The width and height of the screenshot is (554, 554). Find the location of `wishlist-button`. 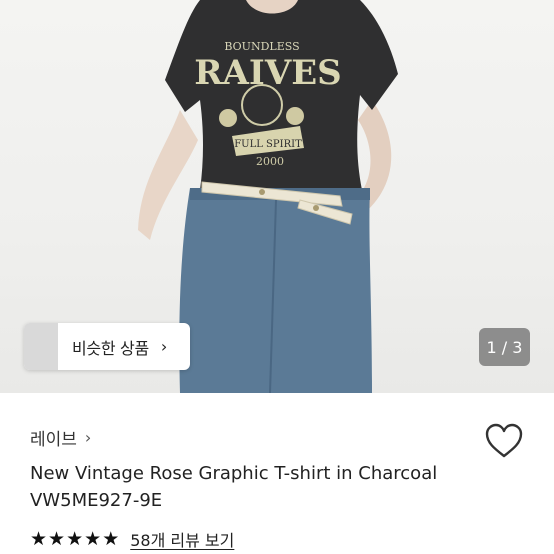

wishlist-button is located at coordinates (504, 441).